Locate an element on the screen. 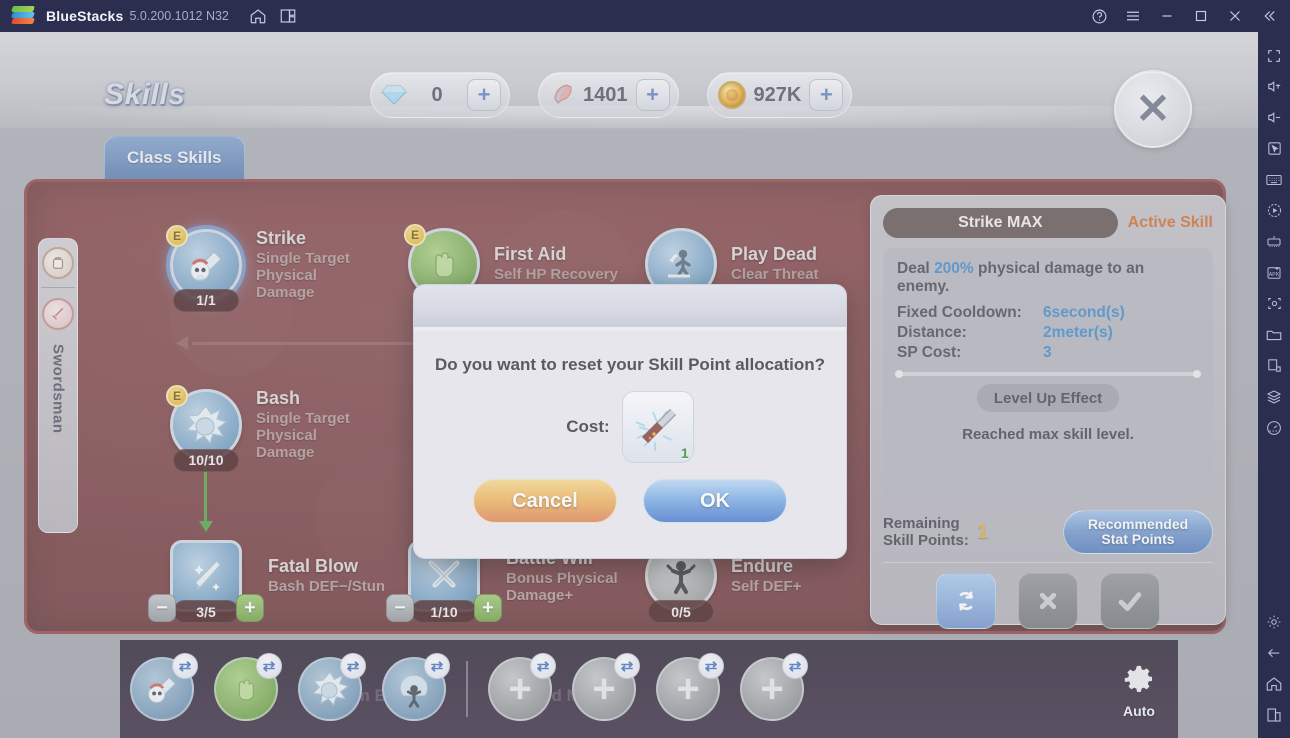 This screenshot has width=1290, height=738. help-icon is located at coordinates (1099, 16).